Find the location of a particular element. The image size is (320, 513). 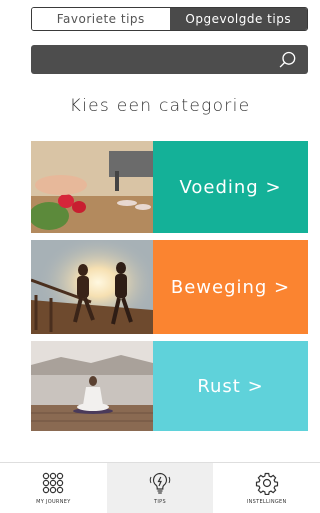

tab-my-journey: MY JOURNEY is located at coordinates (53, 488).